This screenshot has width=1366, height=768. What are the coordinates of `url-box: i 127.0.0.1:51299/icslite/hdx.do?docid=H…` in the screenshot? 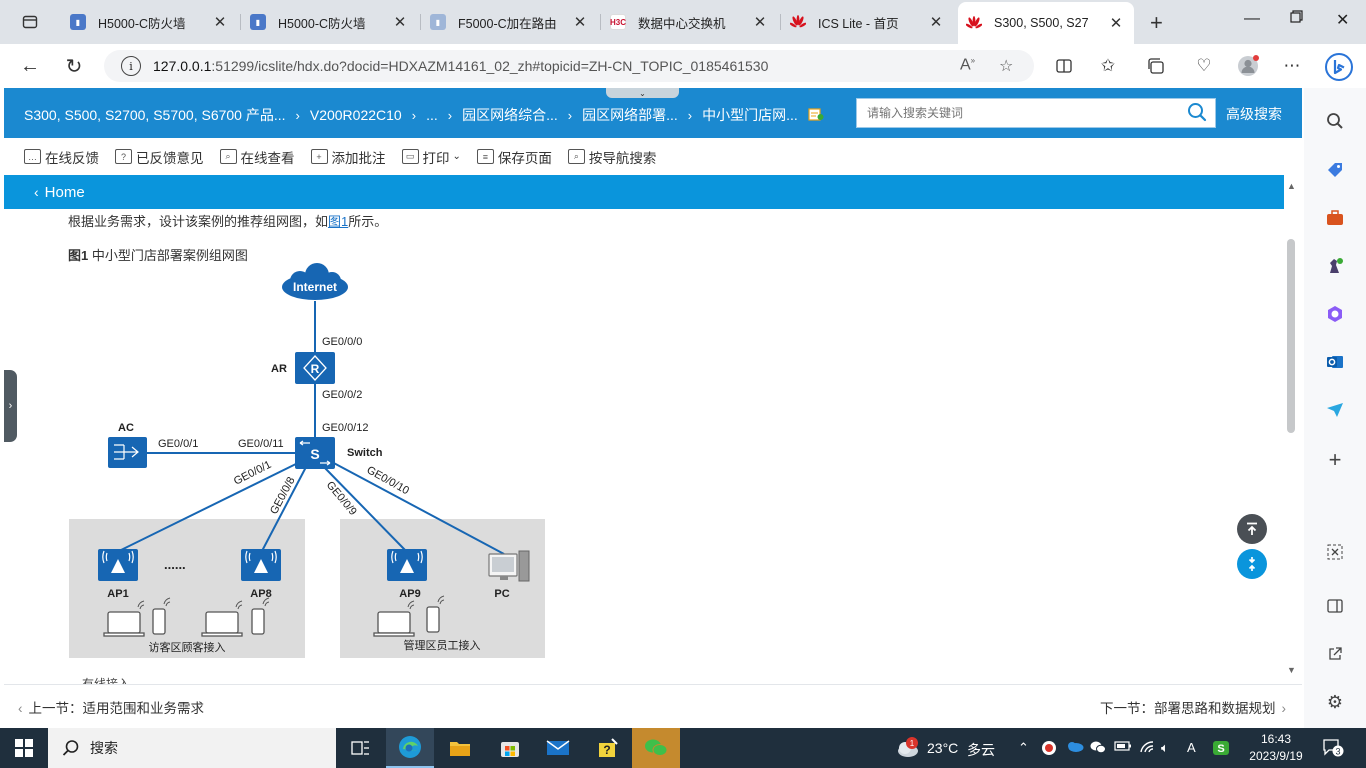 It's located at (569, 66).